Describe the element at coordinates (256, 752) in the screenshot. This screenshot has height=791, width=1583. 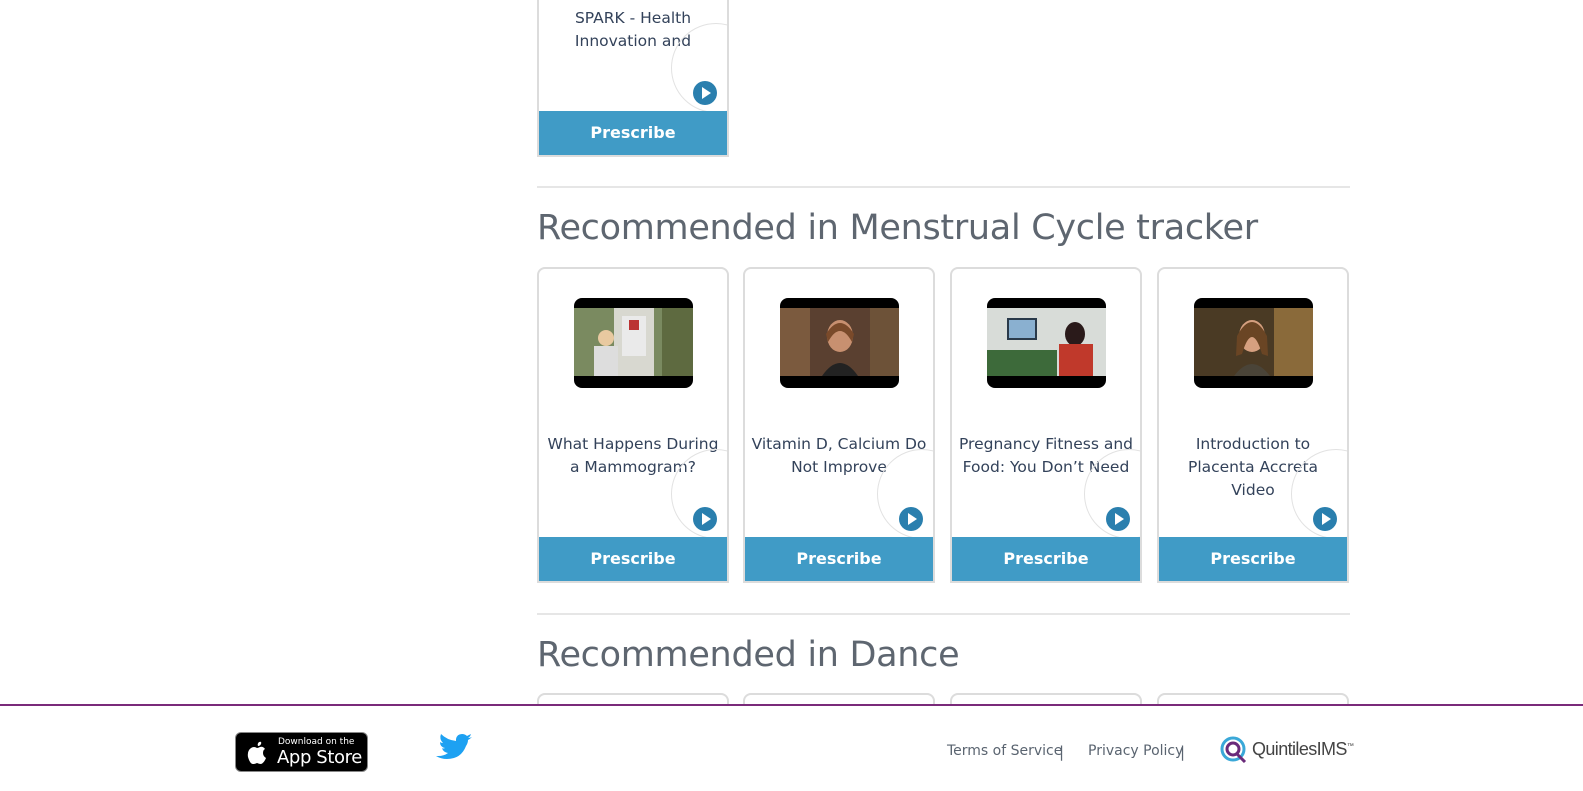
I see `apple-icon` at that location.